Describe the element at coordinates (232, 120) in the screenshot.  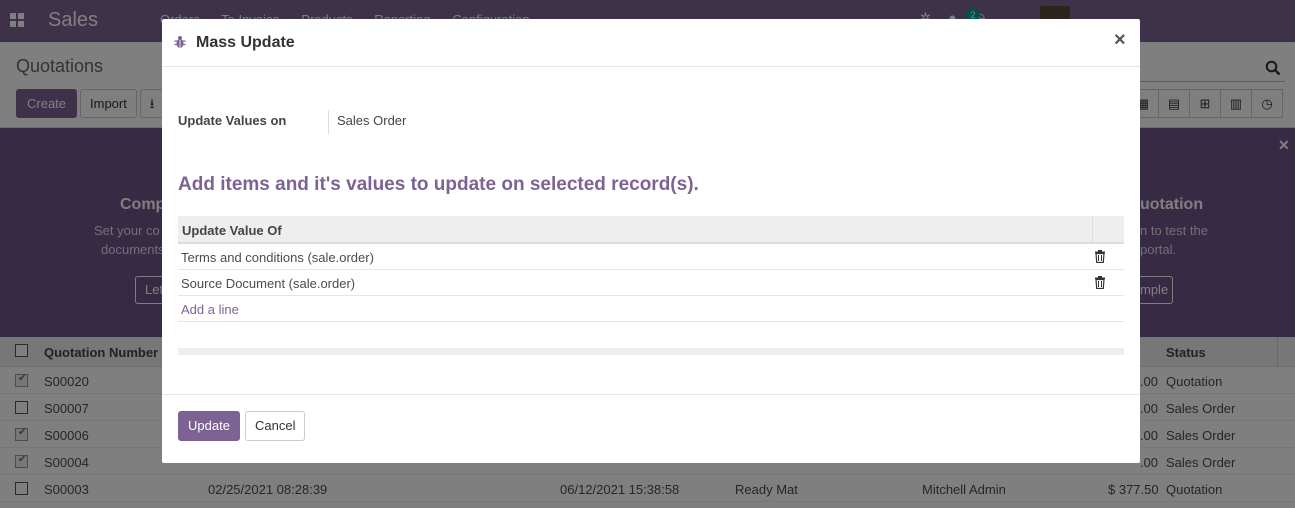
I see `field-label: Update Values on` at that location.